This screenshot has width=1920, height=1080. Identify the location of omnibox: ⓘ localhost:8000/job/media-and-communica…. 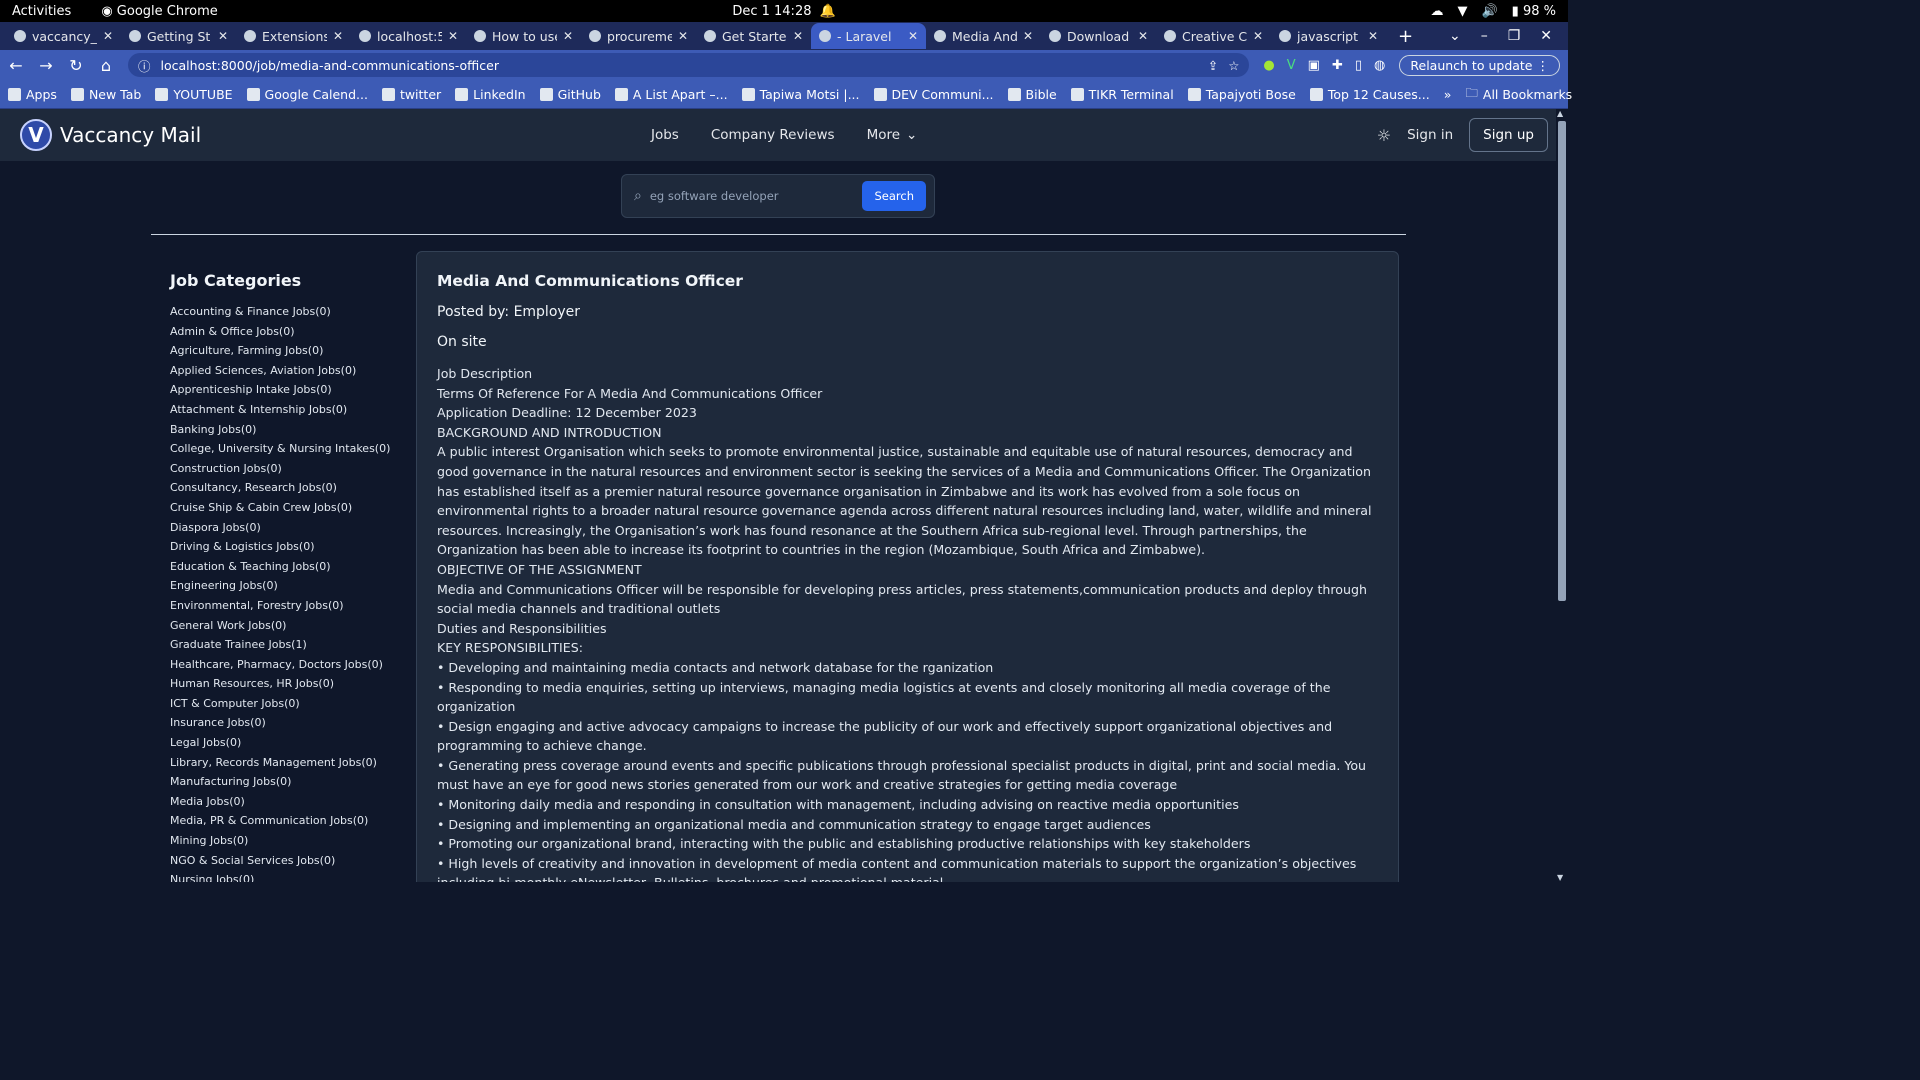
(689, 65).